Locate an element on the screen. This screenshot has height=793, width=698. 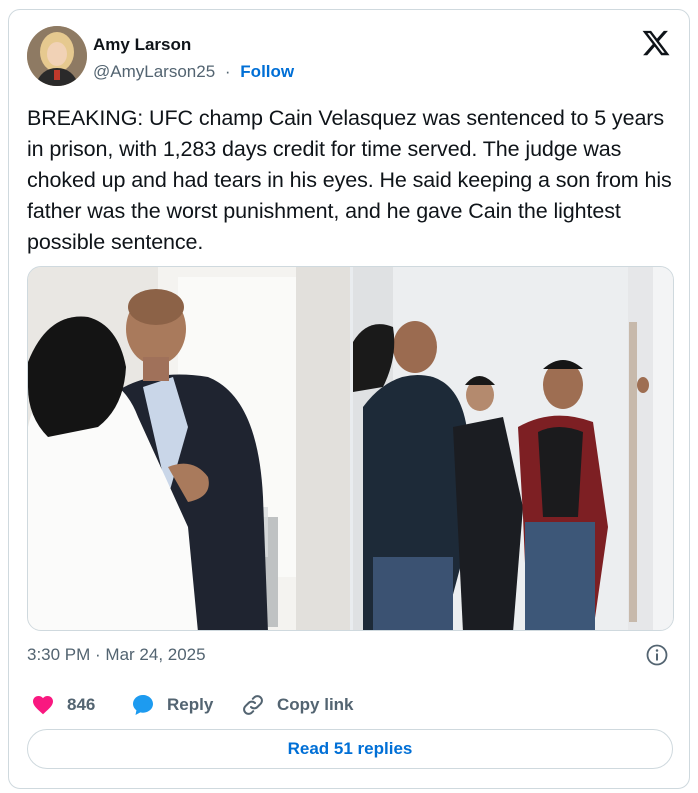
reply-button: Reply is located at coordinates (172, 705).